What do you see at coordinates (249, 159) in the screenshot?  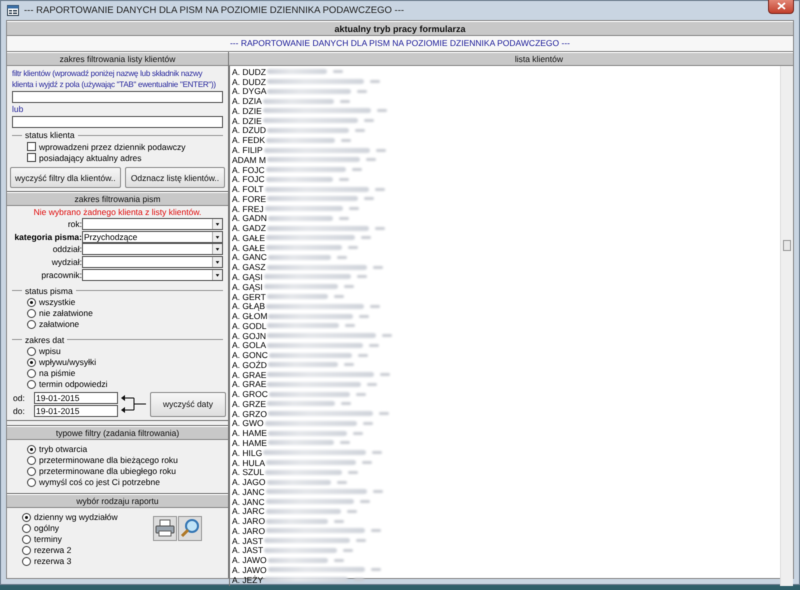 I see `client-name: ADAM M` at bounding box center [249, 159].